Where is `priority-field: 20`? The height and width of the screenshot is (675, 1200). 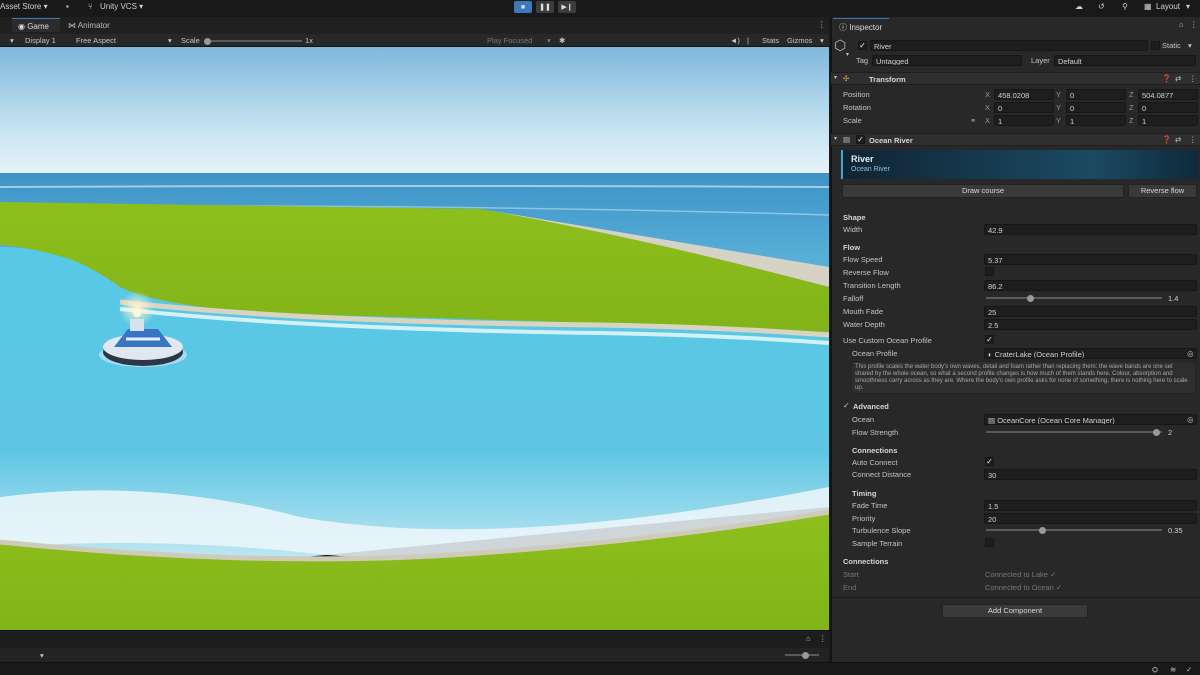 priority-field: 20 is located at coordinates (1090, 518).